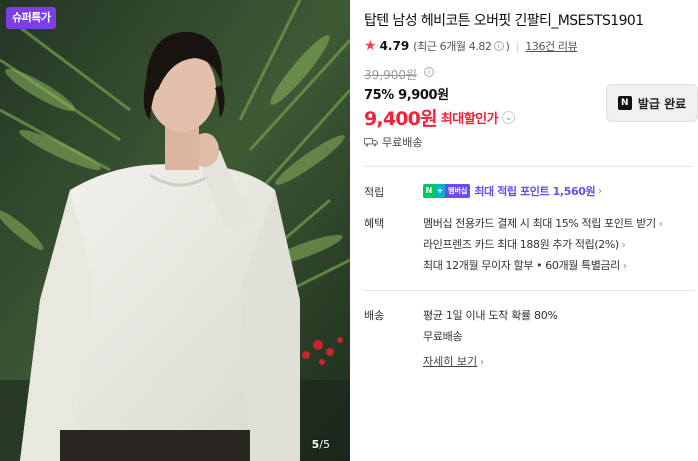  What do you see at coordinates (374, 223) in the screenshot?
I see `benefits-label: 혜택` at bounding box center [374, 223].